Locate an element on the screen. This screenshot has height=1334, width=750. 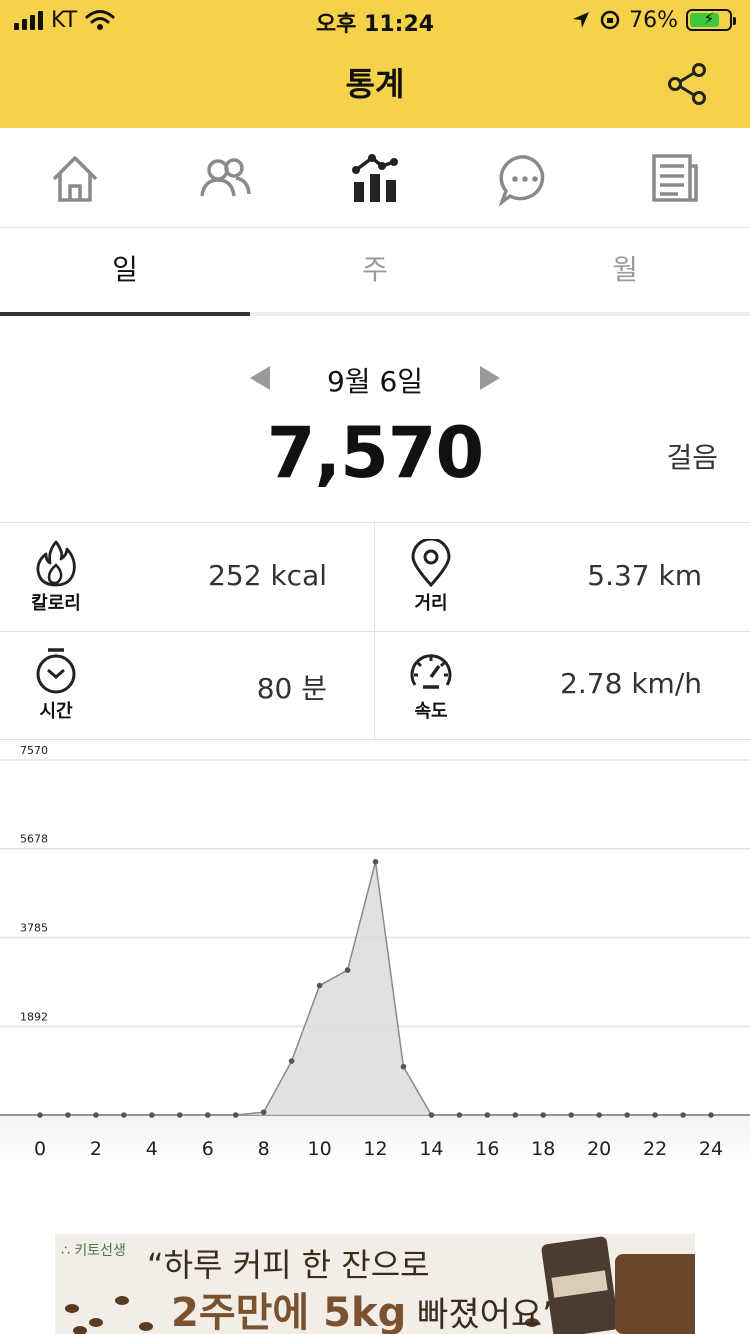
location-pin-icon is located at coordinates (431, 563).